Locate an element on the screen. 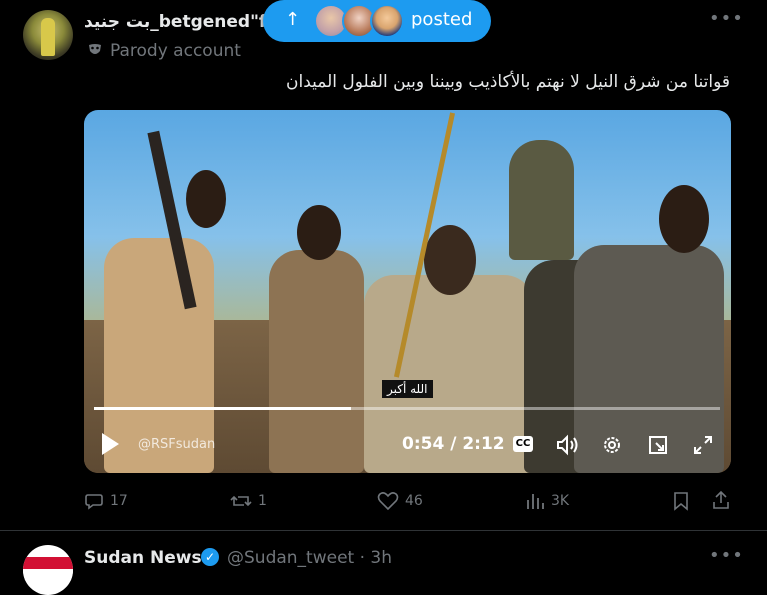  bookmark-icon is located at coordinates (681, 501).